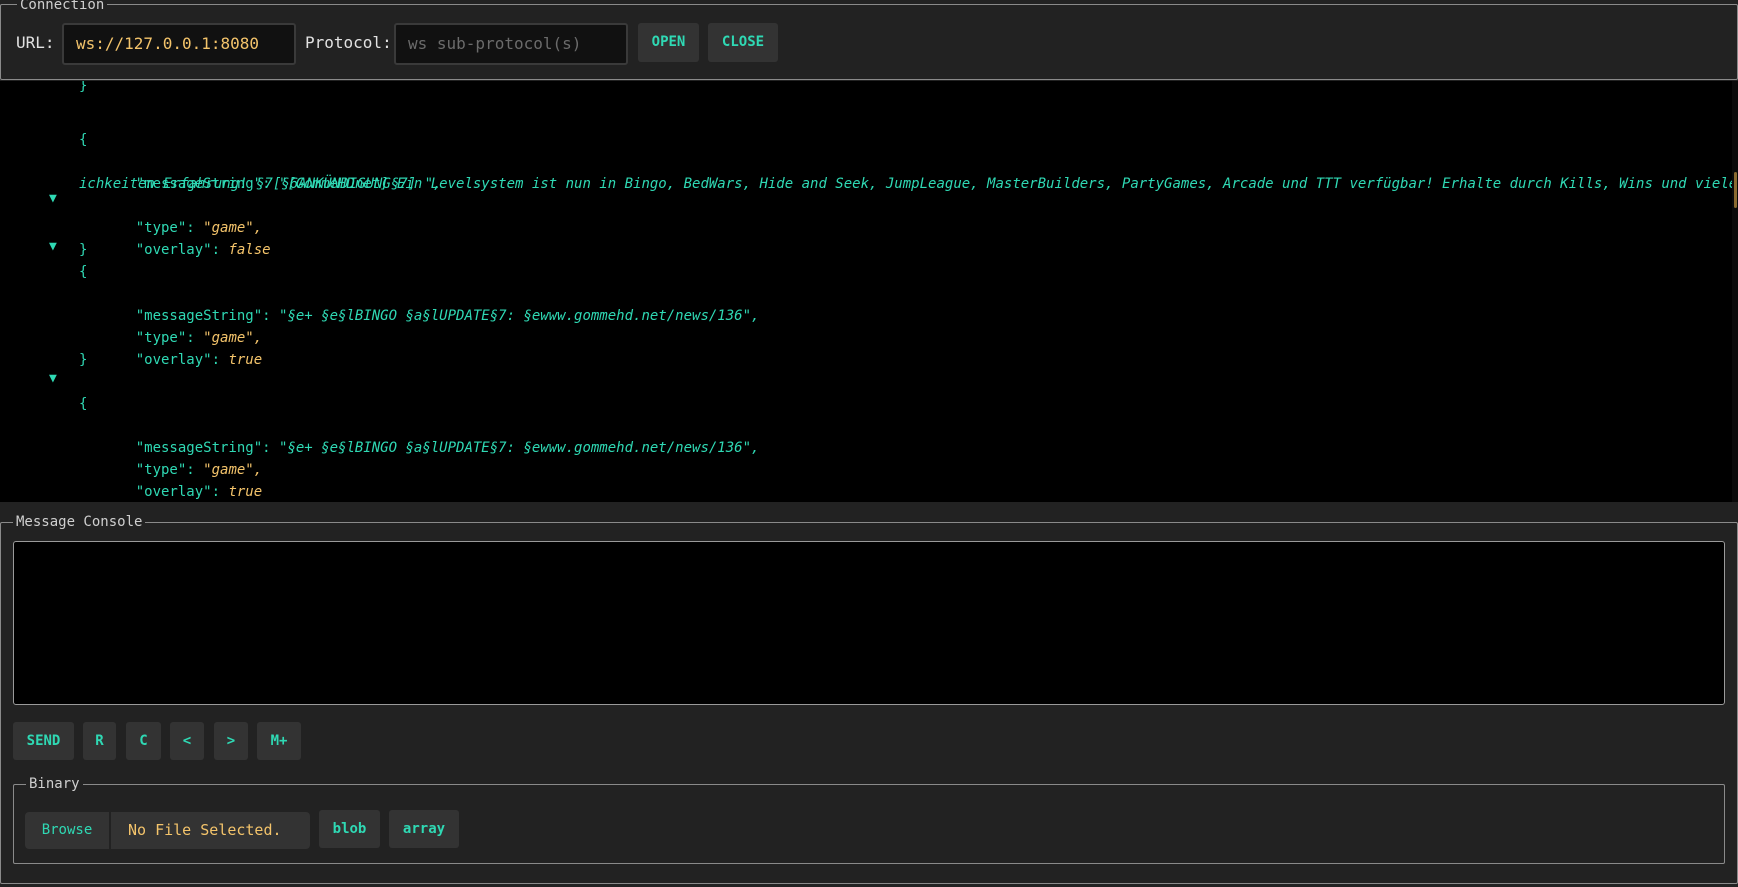 The image size is (1738, 887). Describe the element at coordinates (143, 741) in the screenshot. I see `c-button: C` at that location.